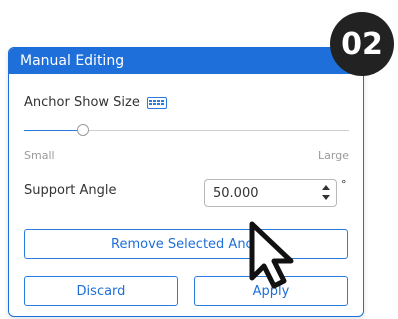  Describe the element at coordinates (101, 291) in the screenshot. I see `discard-button: Discard` at that location.